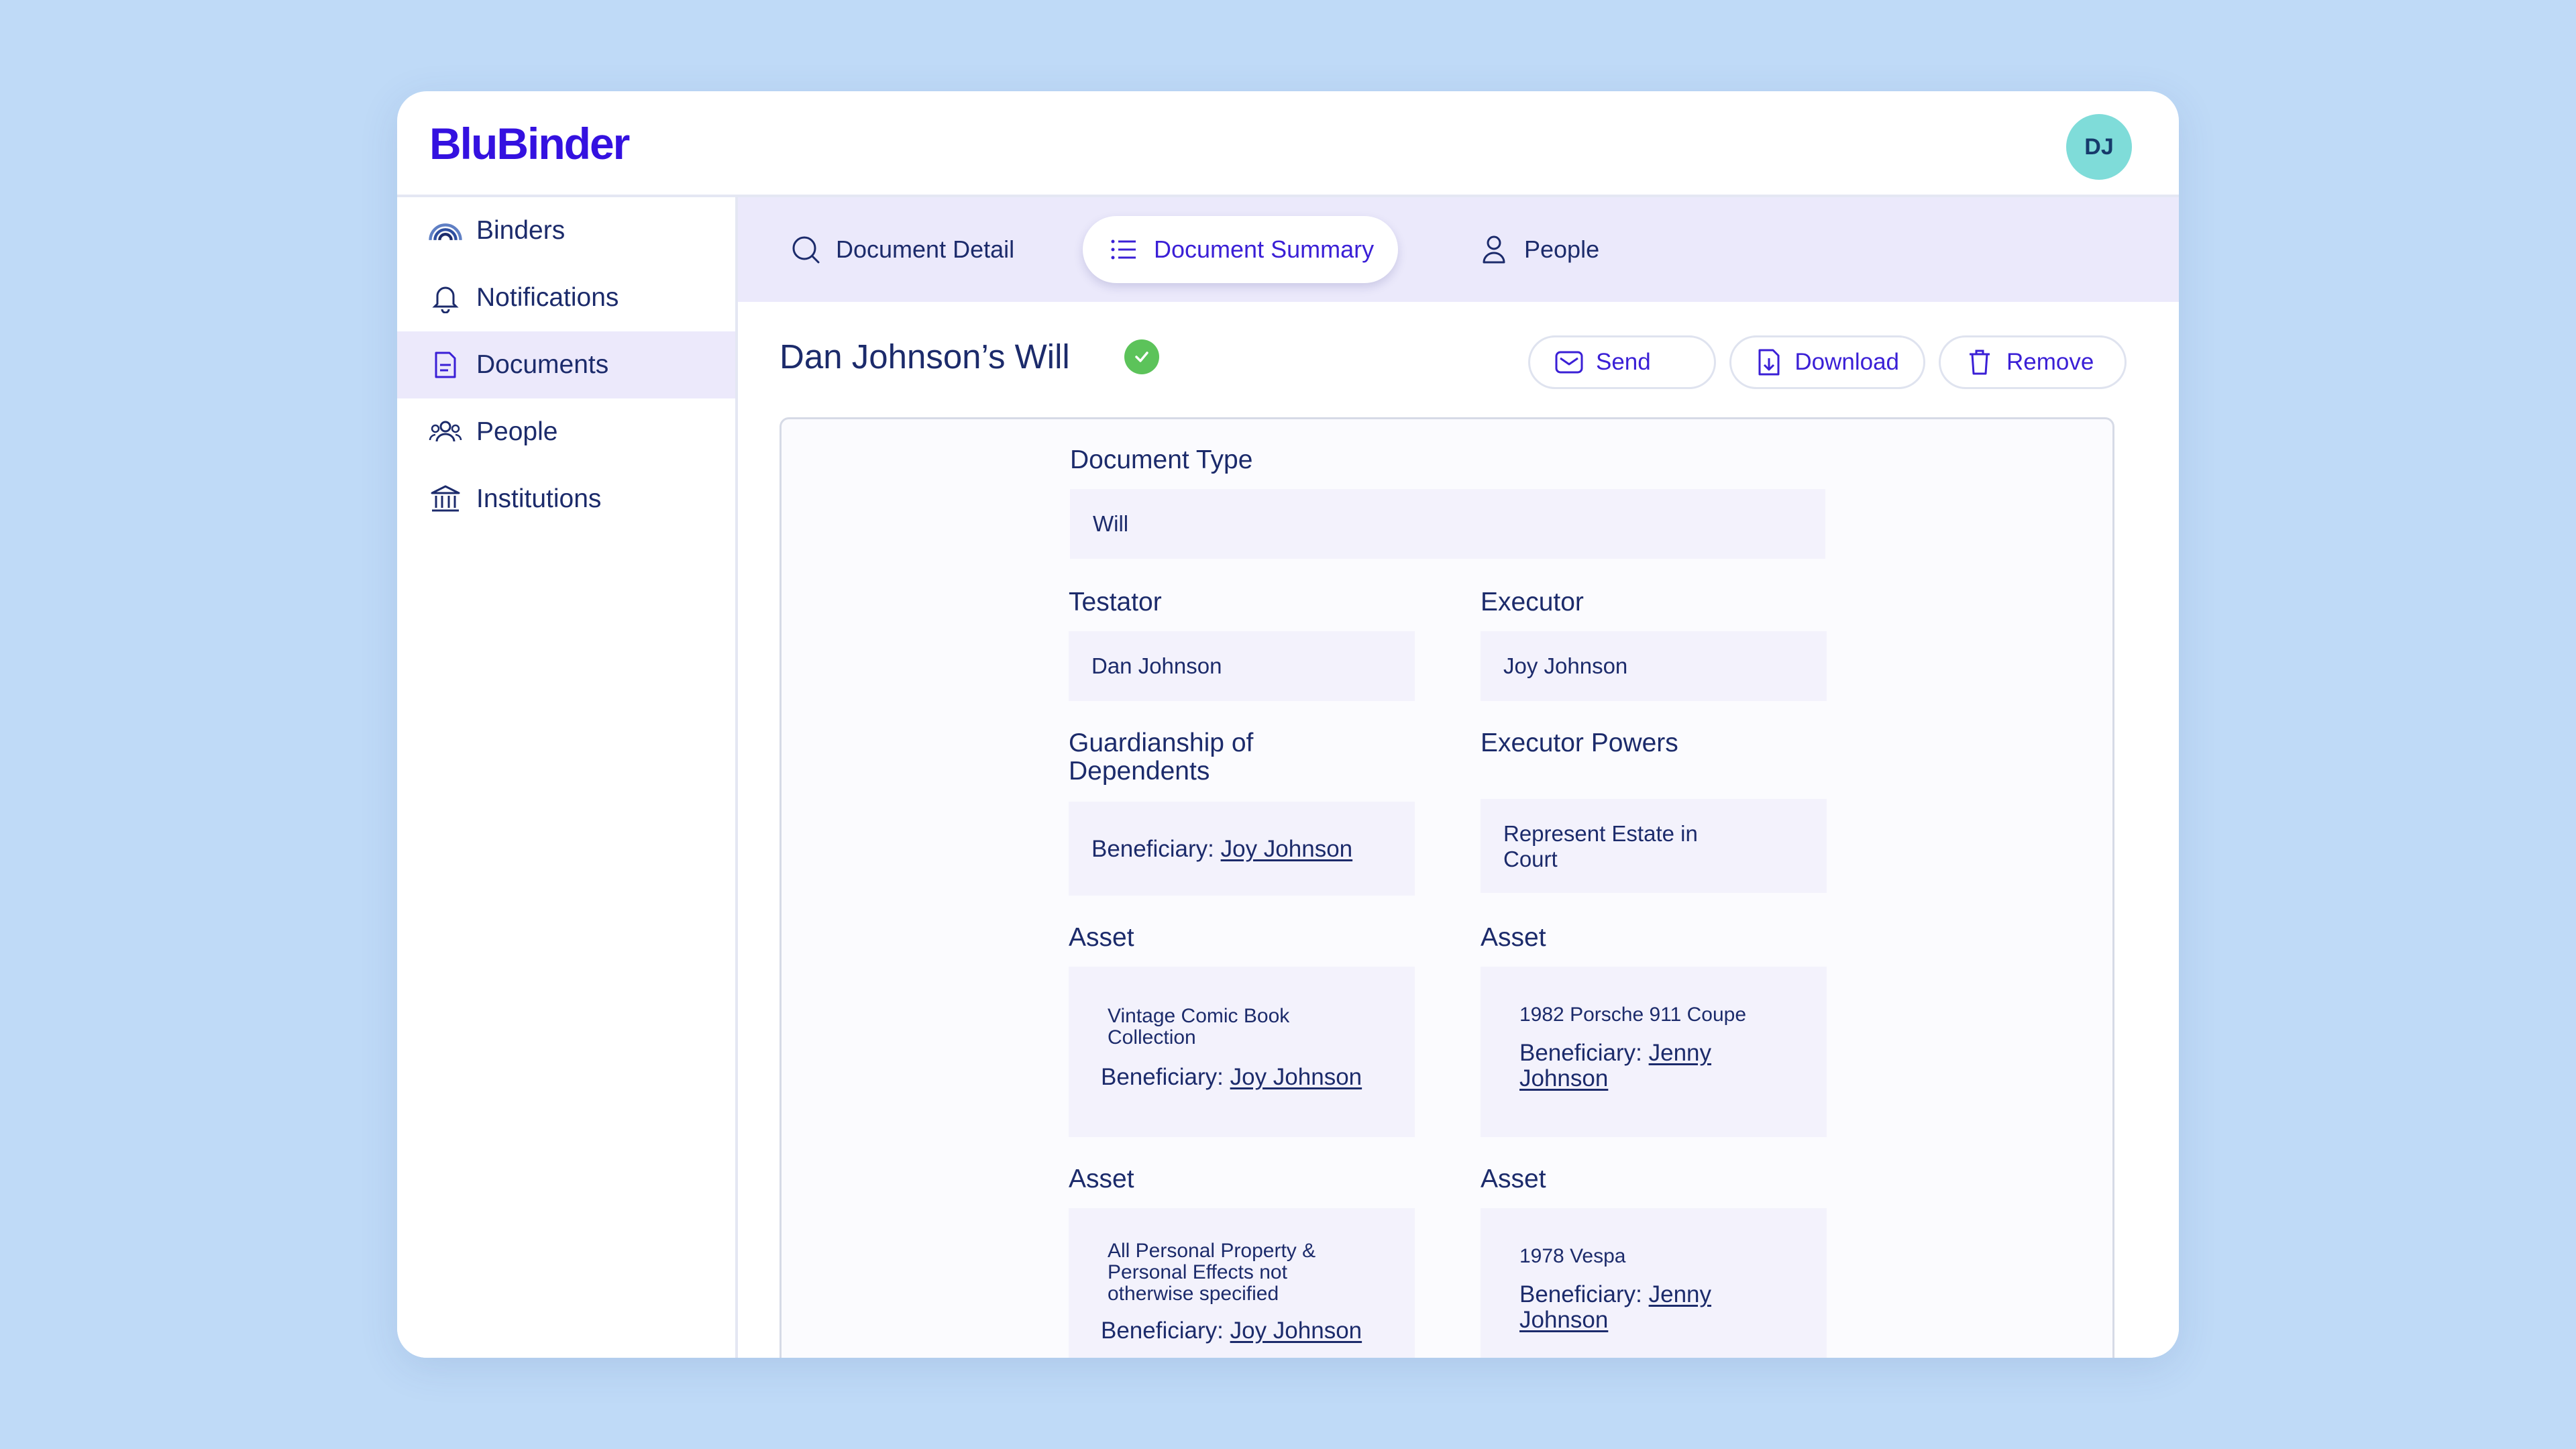 Image resolution: width=2576 pixels, height=1449 pixels. What do you see at coordinates (1199, 1016) in the screenshot?
I see `asset-description-line: Vintage Comic Book` at bounding box center [1199, 1016].